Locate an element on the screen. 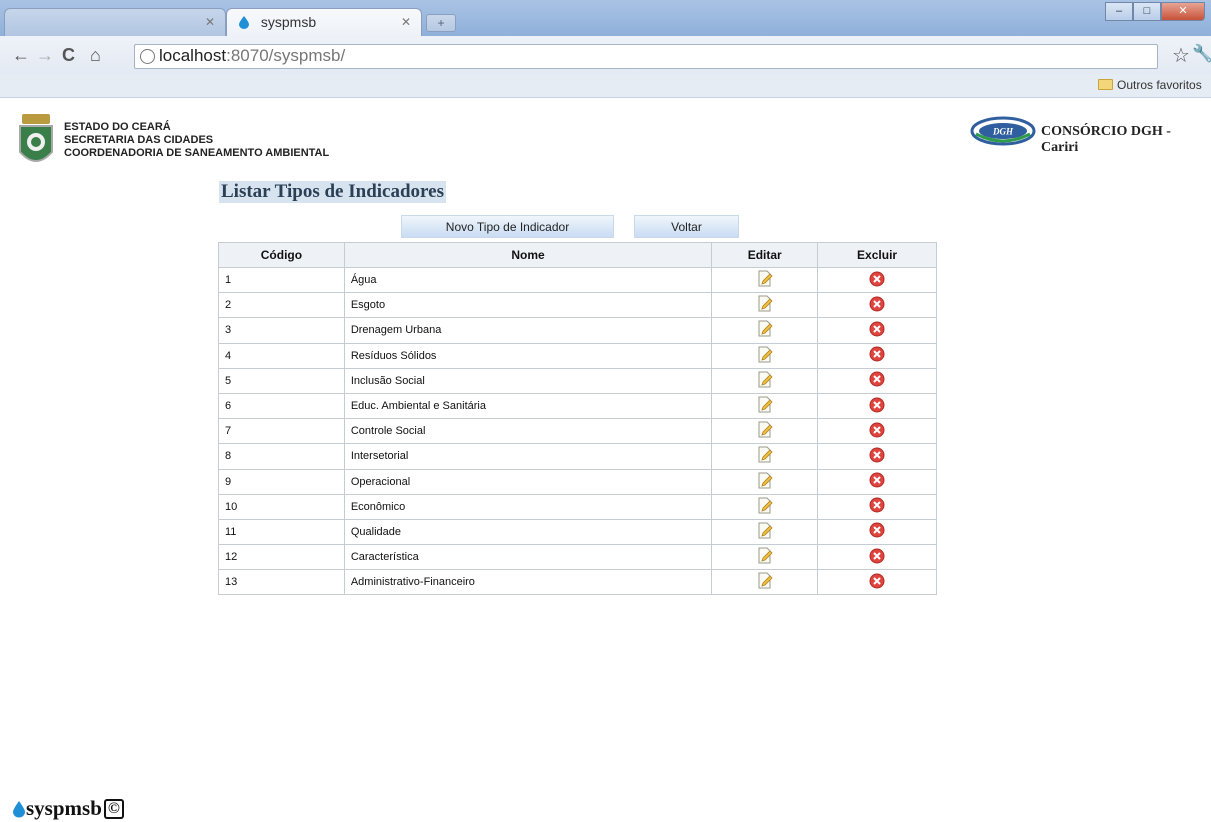 This screenshot has width=1211, height=822. minimize-button: – is located at coordinates (1119, 11).